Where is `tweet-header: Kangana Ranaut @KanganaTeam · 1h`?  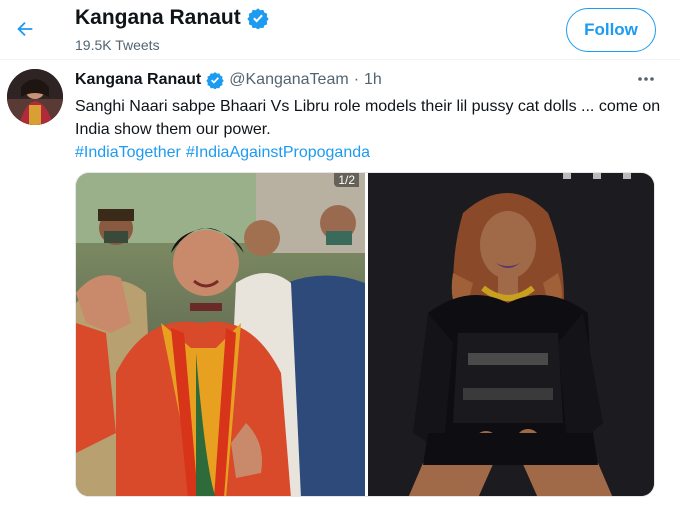
tweet-header: Kangana Ranaut @KanganaTeam · 1h is located at coordinates (228, 80).